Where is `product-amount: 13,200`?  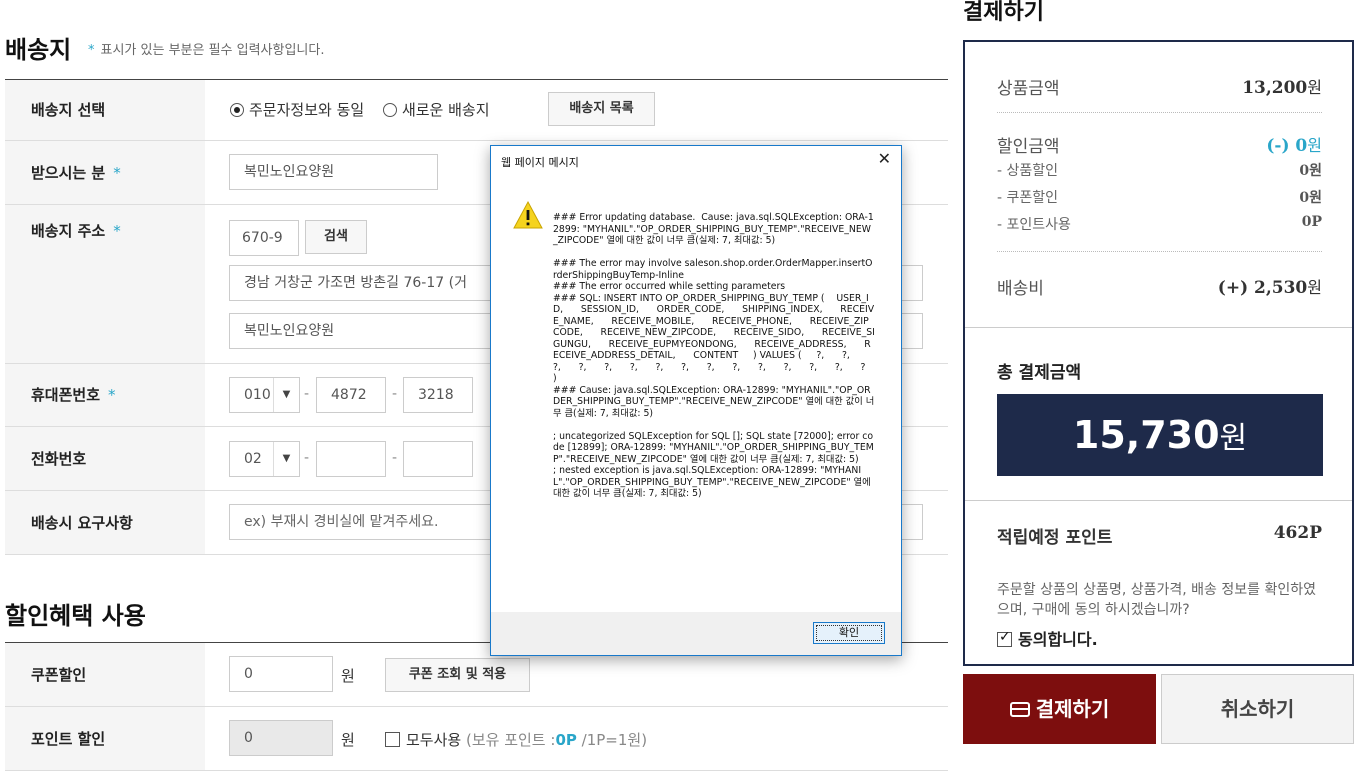 product-amount: 13,200 is located at coordinates (1275, 88).